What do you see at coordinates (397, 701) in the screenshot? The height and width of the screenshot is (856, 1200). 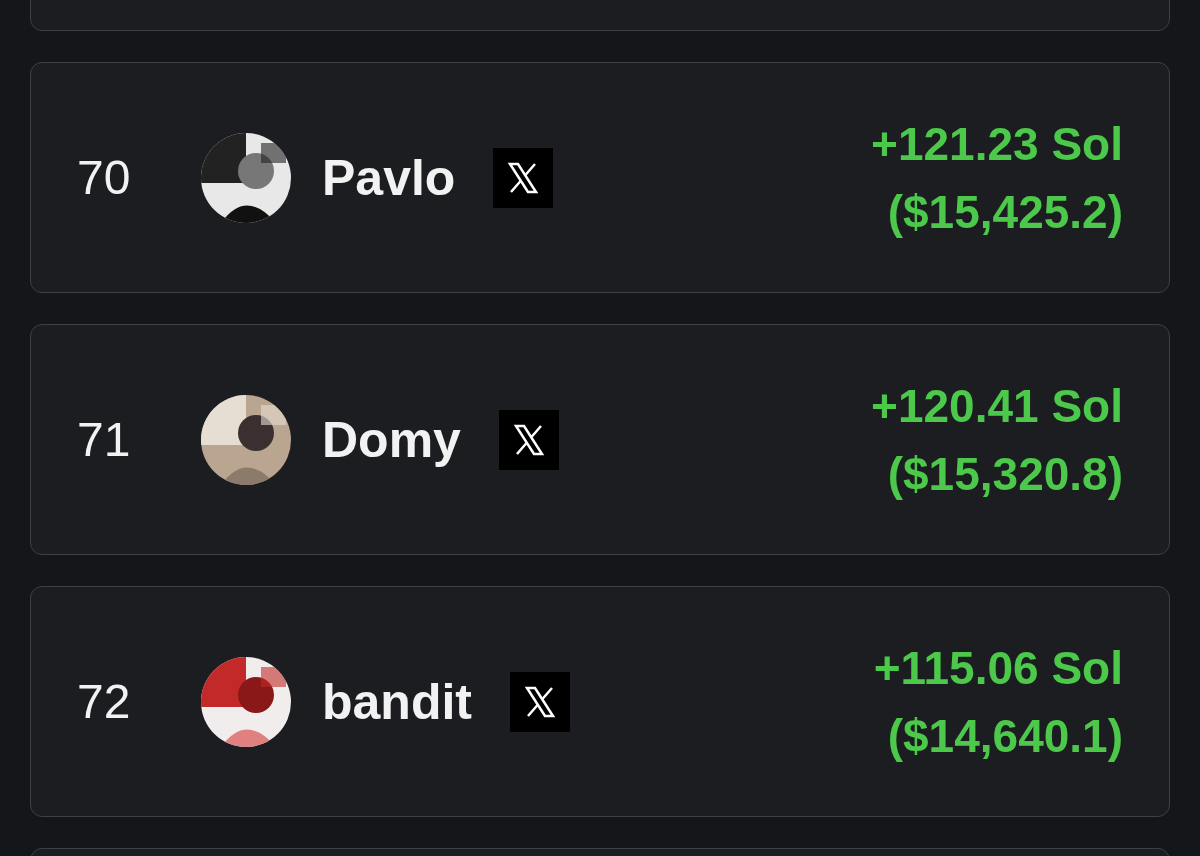 I see `trader-name: bandit` at bounding box center [397, 701].